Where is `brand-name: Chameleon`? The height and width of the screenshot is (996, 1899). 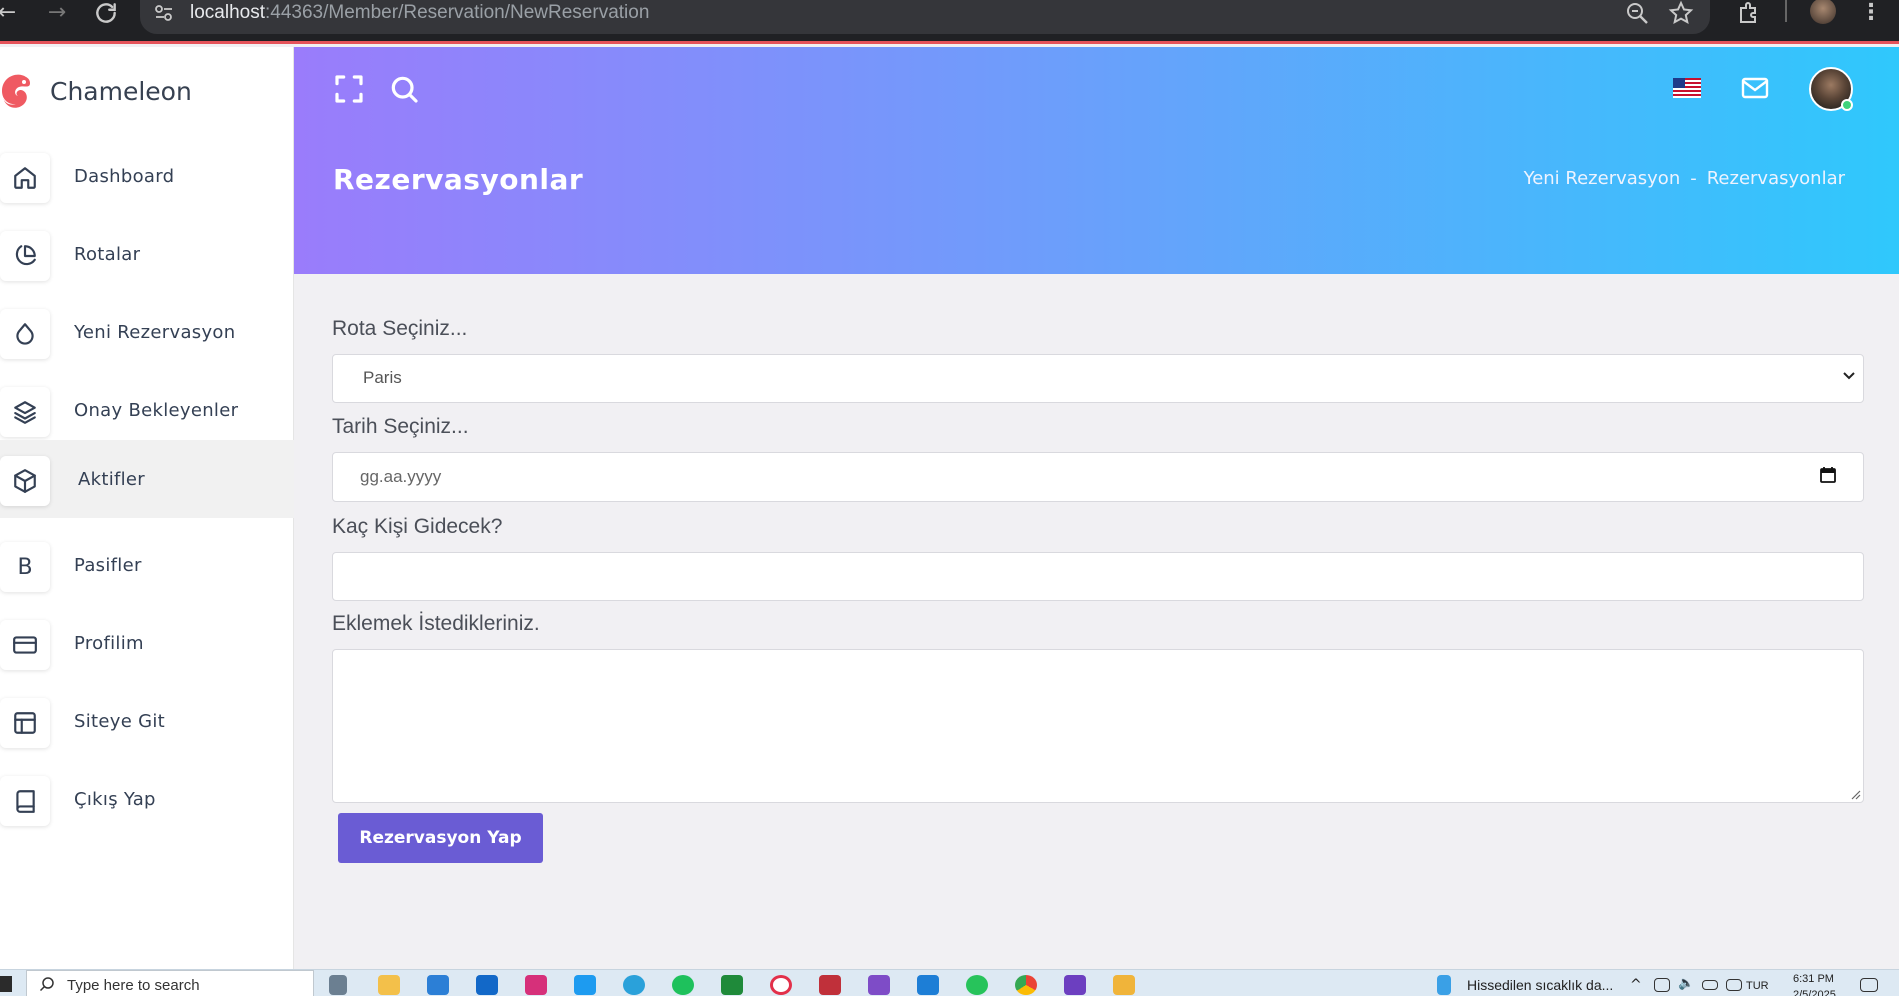
brand-name: Chameleon is located at coordinates (121, 91).